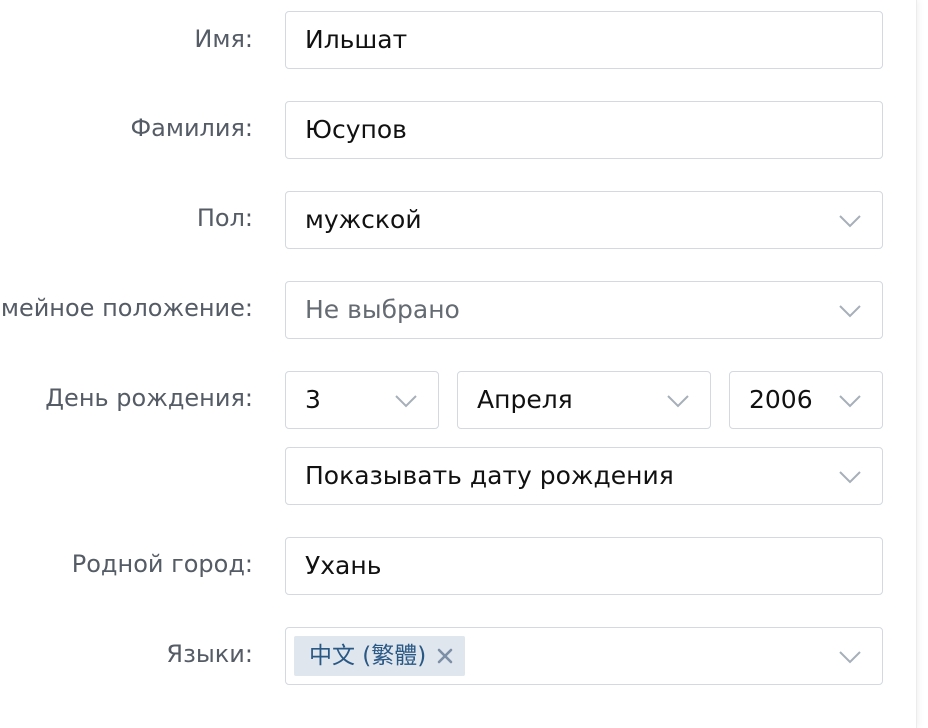 Image resolution: width=928 pixels, height=728 pixels. I want to click on birthday-day-select: 3, so click(362, 400).